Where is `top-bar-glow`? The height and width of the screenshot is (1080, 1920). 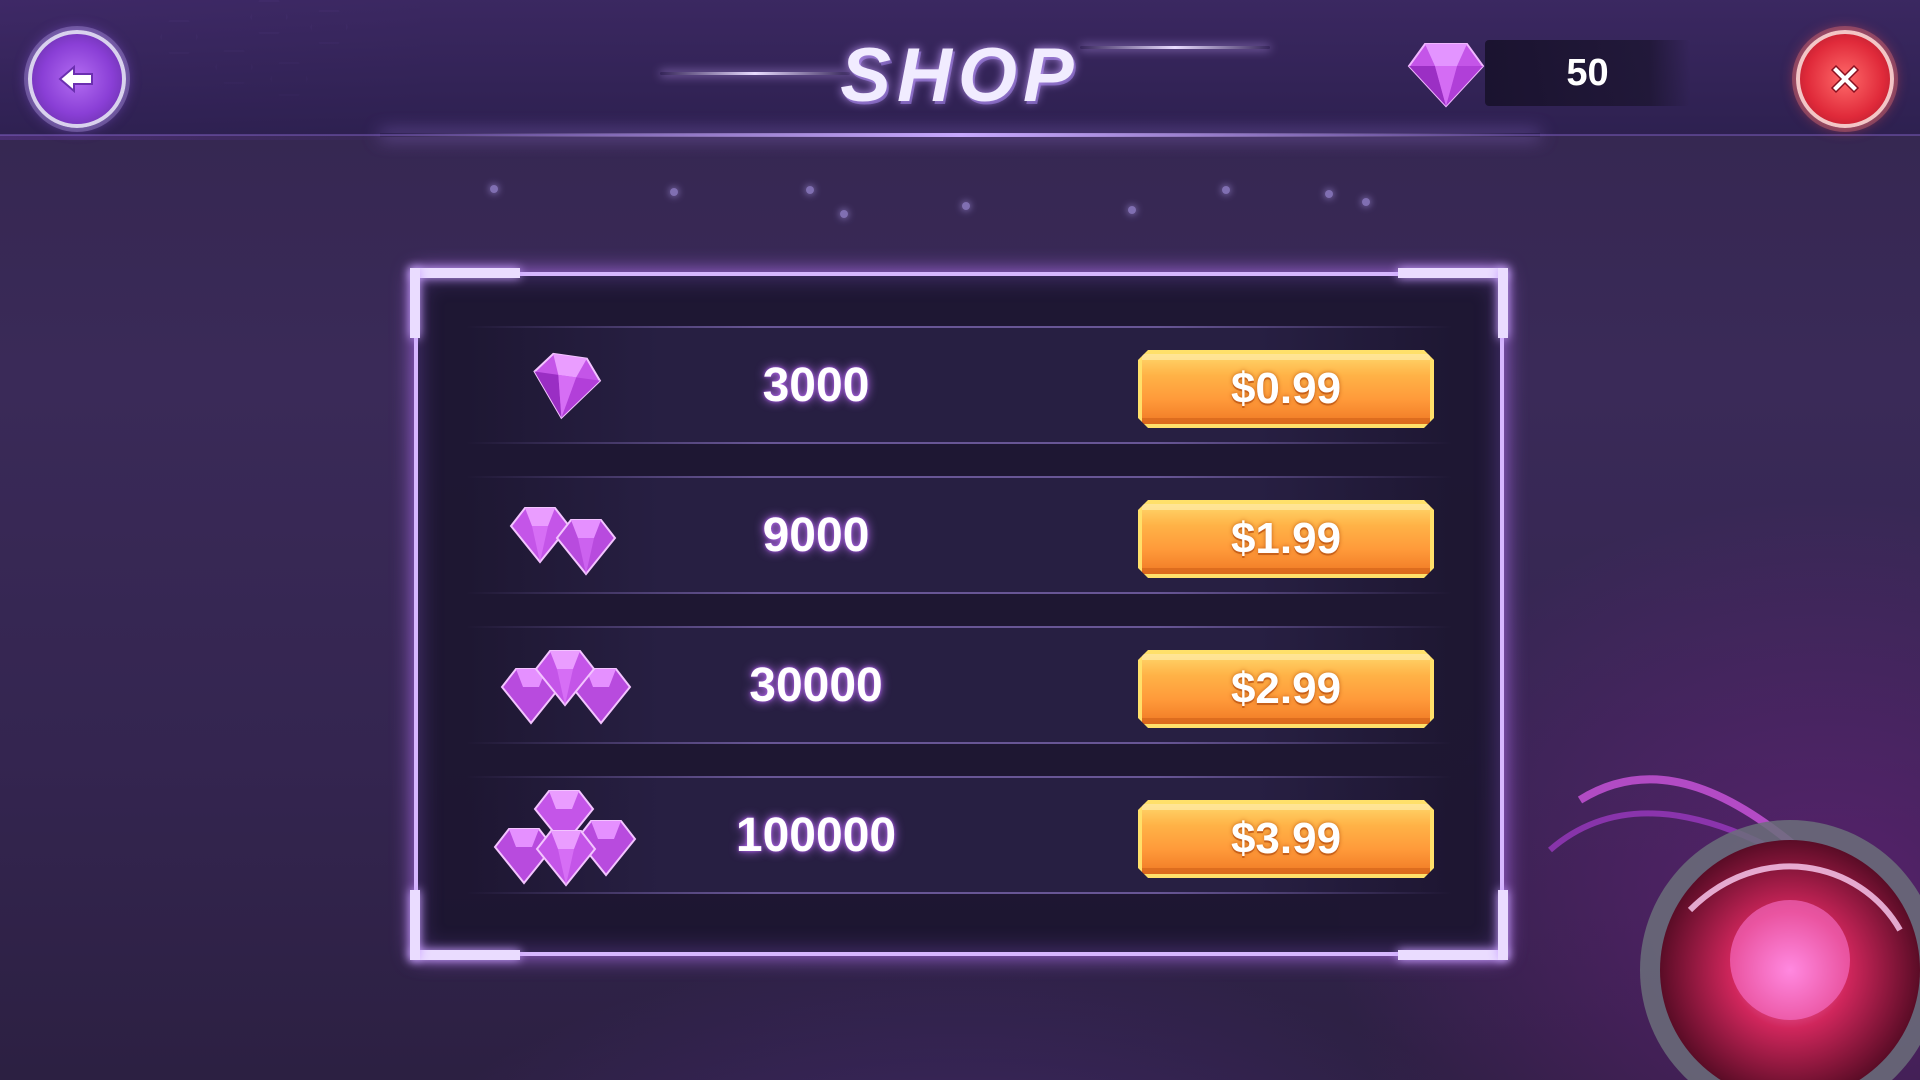 top-bar-glow is located at coordinates (960, 135).